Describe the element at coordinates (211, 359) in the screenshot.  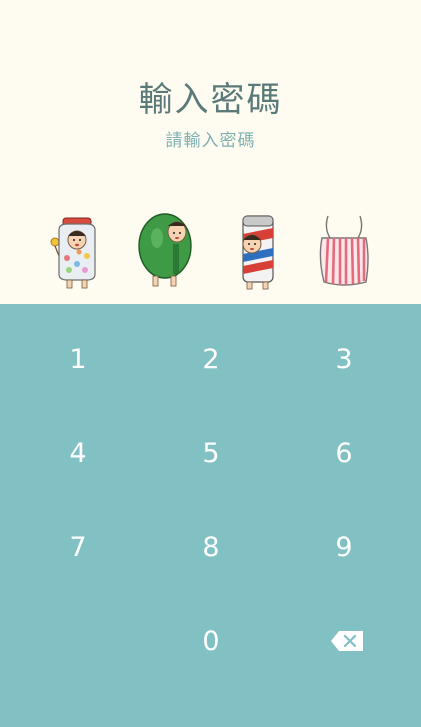
I see `key-2: 2` at that location.